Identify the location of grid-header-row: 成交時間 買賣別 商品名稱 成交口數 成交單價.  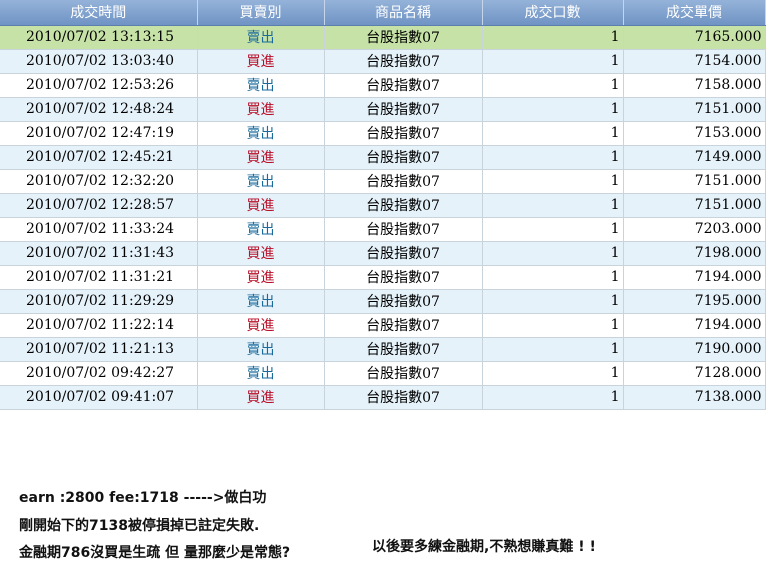
(383, 13).